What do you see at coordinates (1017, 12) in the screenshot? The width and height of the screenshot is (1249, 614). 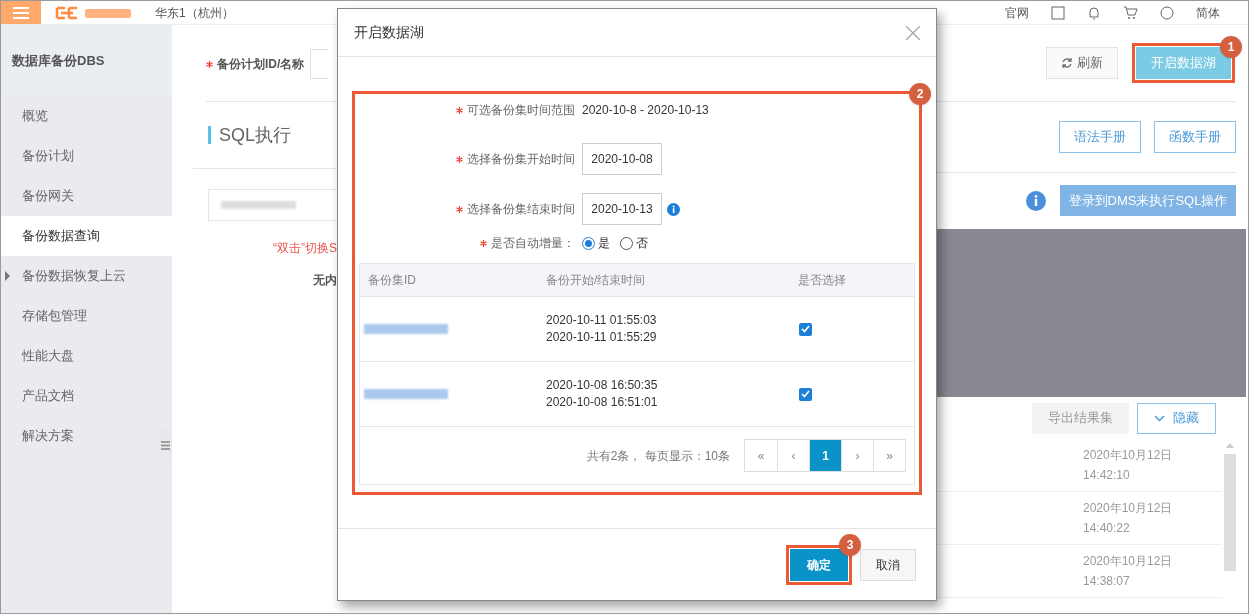 I see `nav-link: 官网` at bounding box center [1017, 12].